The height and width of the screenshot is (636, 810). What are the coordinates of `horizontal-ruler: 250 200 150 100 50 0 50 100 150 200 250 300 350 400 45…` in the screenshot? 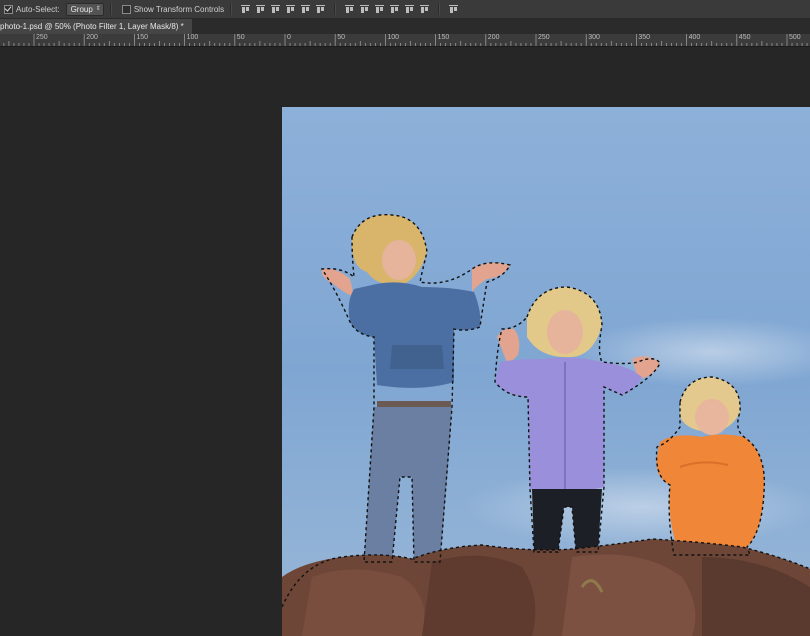 It's located at (405, 40).